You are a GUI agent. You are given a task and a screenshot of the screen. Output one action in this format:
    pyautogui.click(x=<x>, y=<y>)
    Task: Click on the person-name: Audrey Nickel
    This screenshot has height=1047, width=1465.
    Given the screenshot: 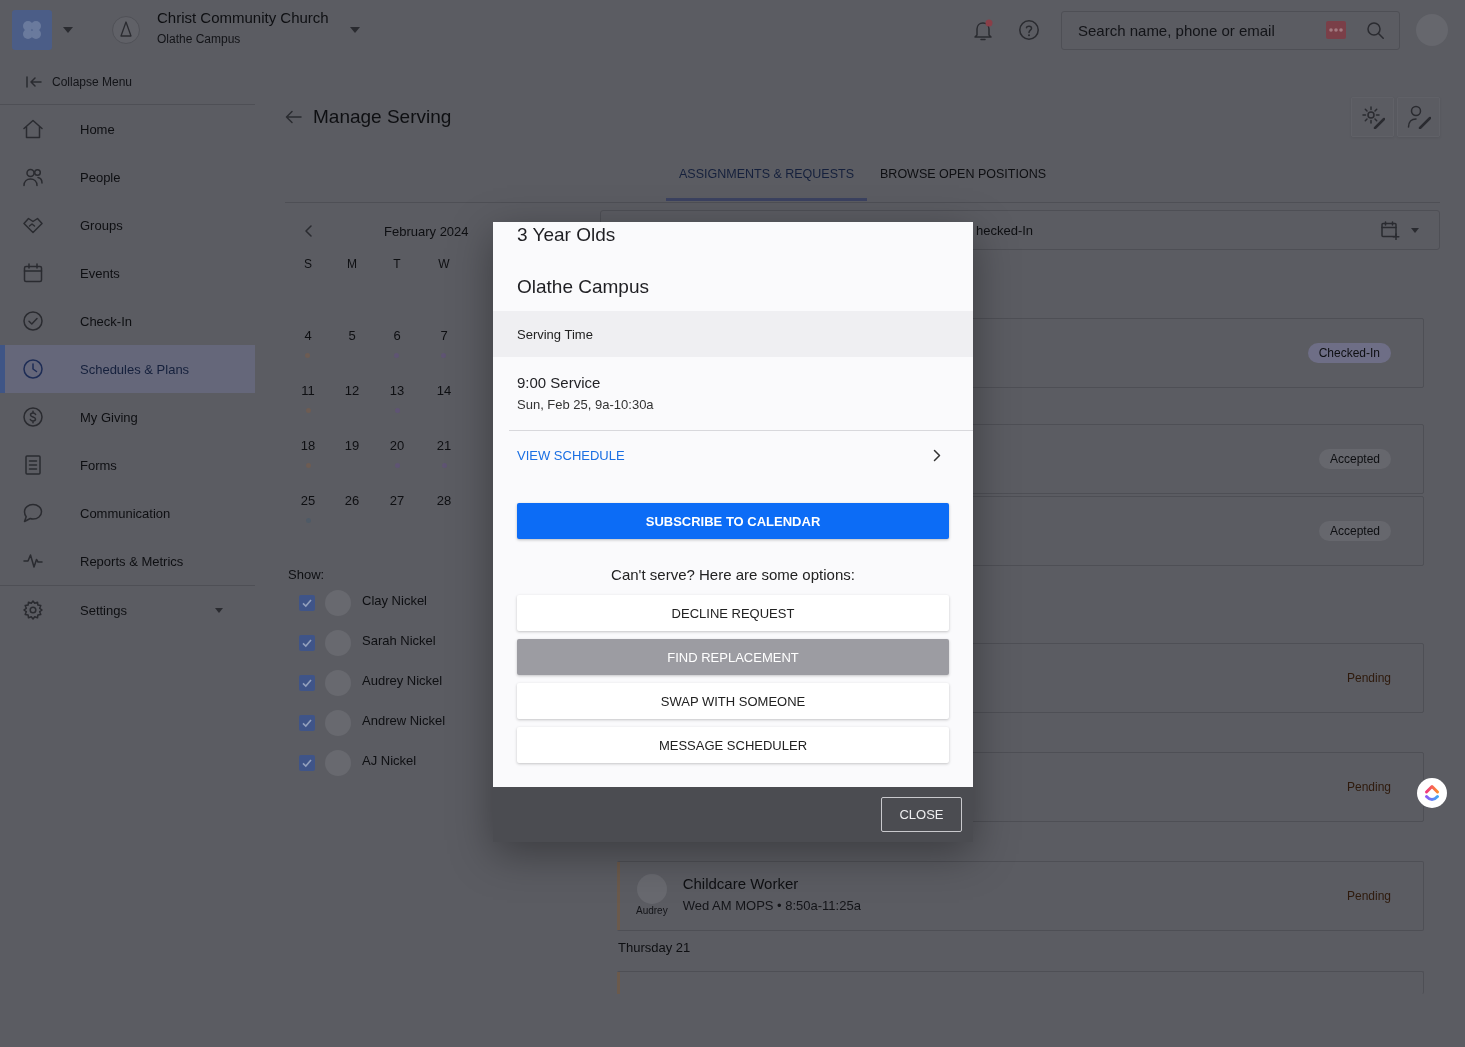 What is the action you would take?
    pyautogui.click(x=402, y=680)
    